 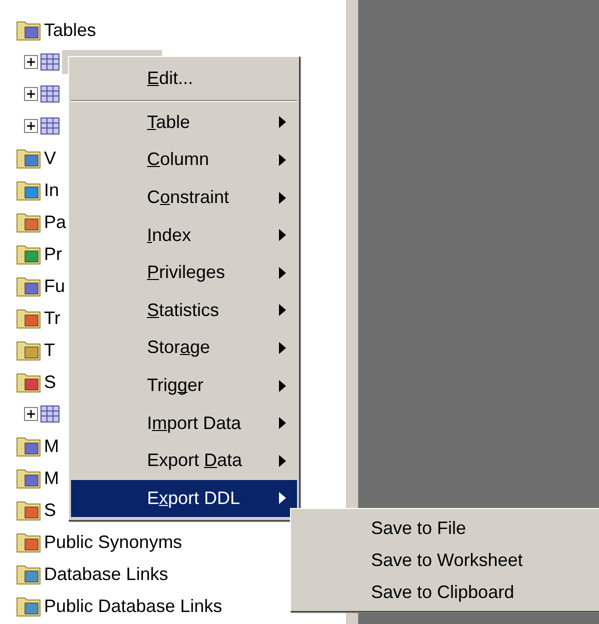 What do you see at coordinates (184, 423) in the screenshot?
I see `menu-item: Import Data` at bounding box center [184, 423].